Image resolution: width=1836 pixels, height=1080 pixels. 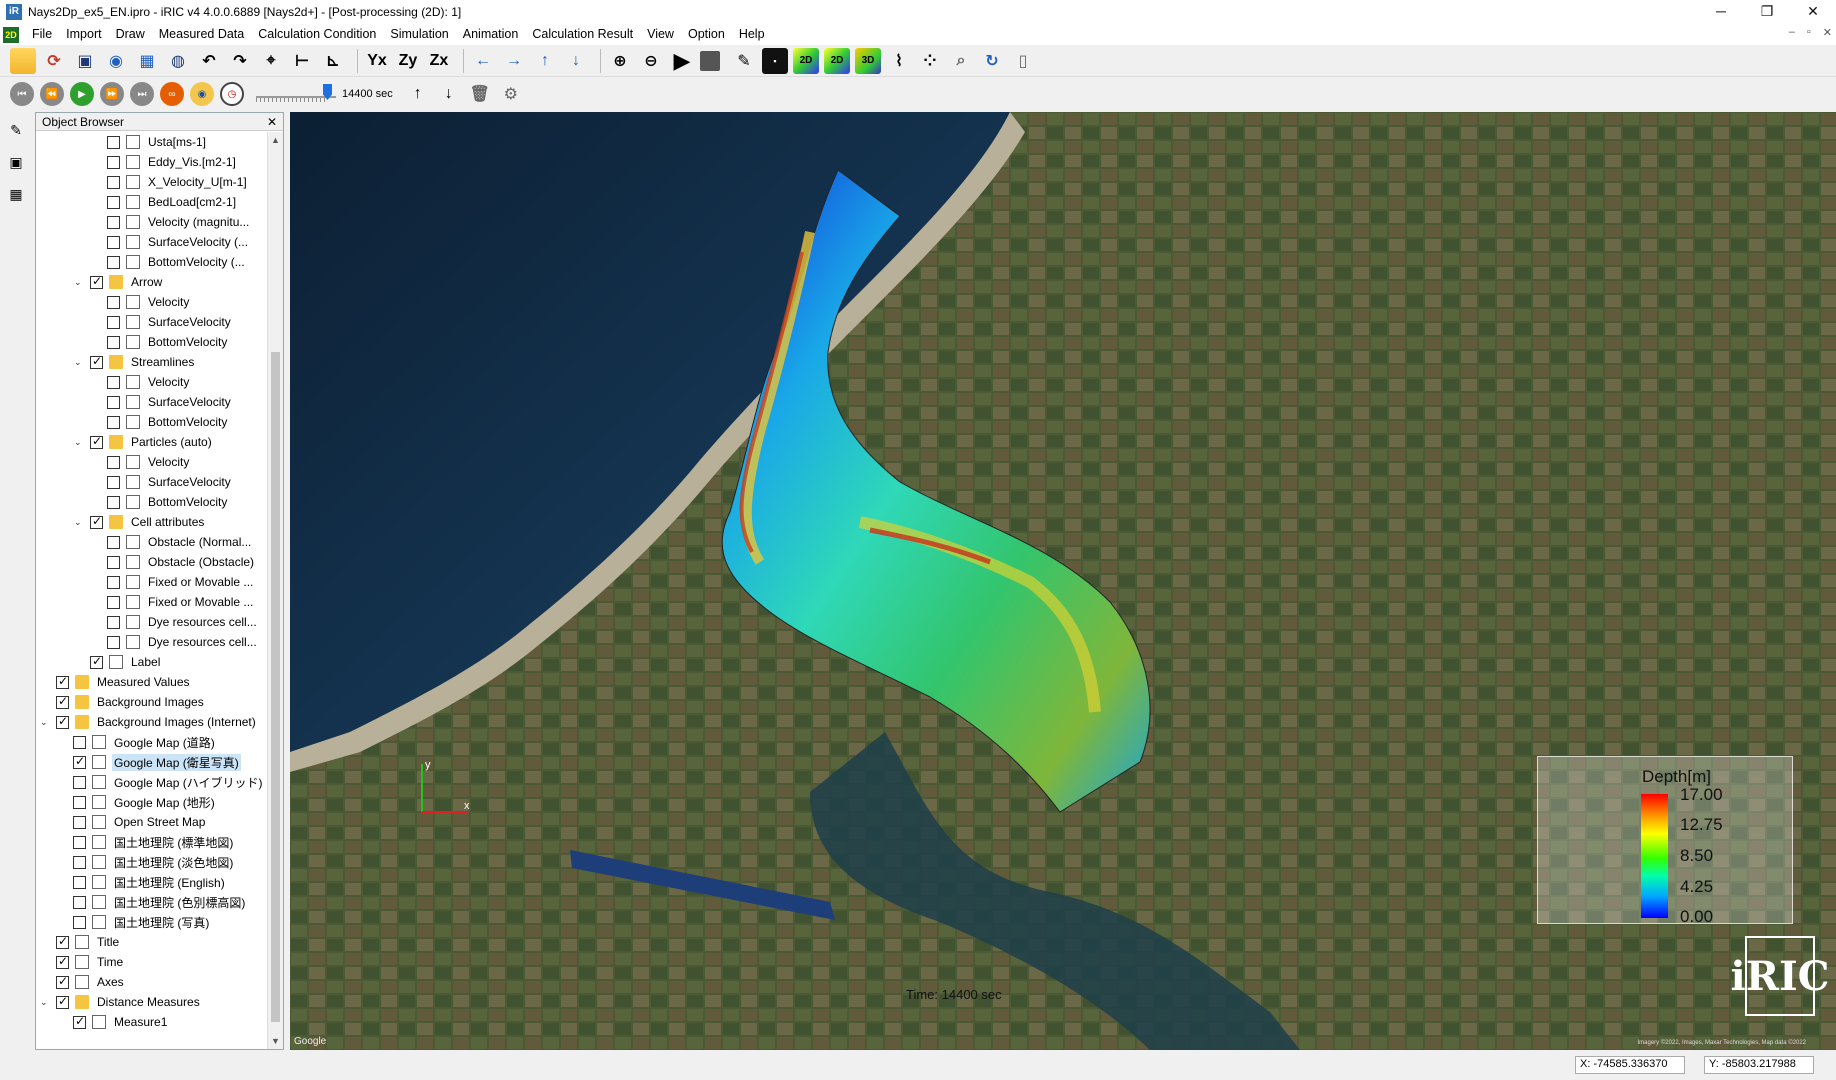 What do you see at coordinates (418, 94) in the screenshot?
I see `arrow-up-icon: ↑` at bounding box center [418, 94].